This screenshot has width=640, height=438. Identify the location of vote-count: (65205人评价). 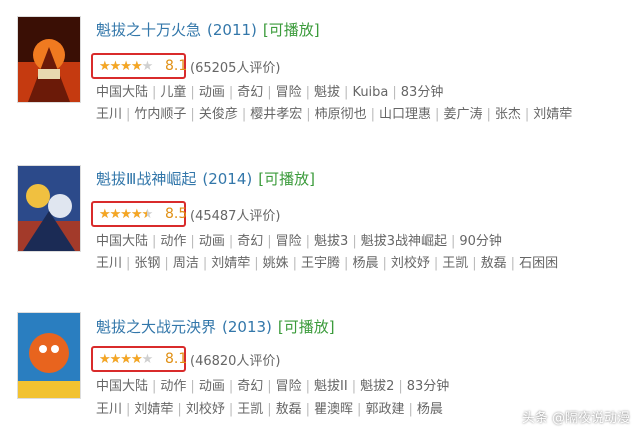
(235, 66).